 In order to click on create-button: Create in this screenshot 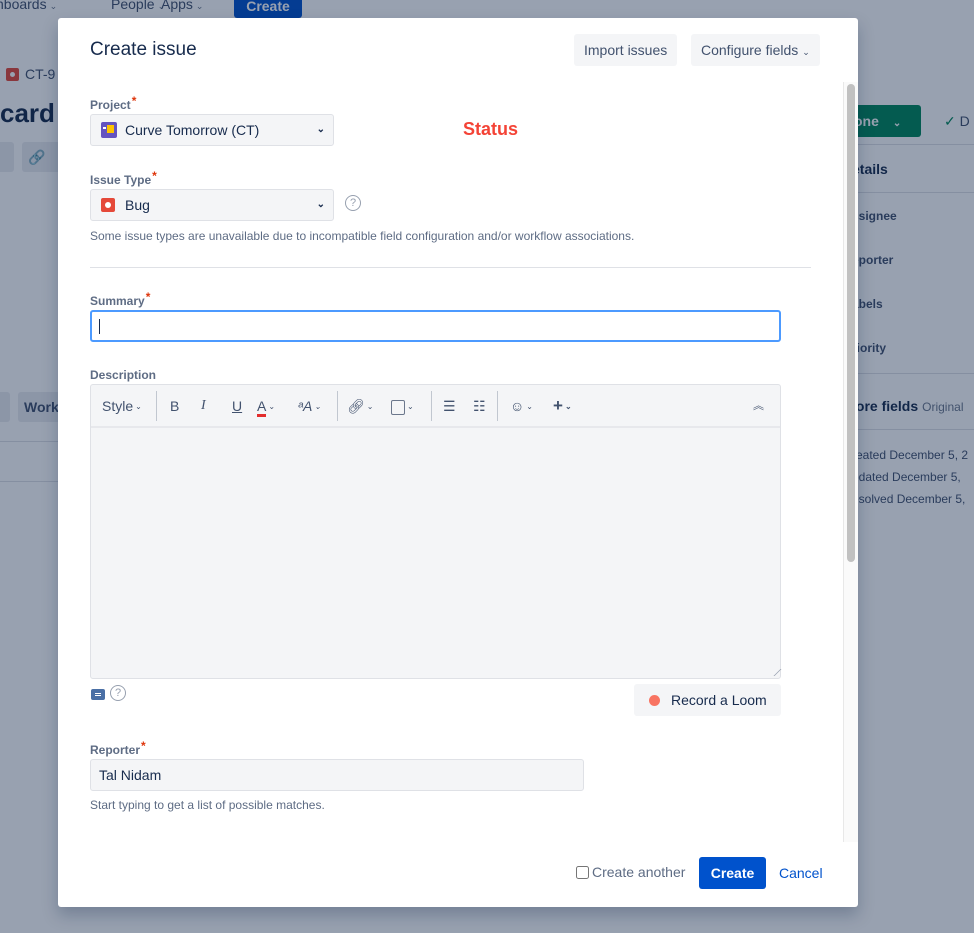, I will do `click(732, 873)`.